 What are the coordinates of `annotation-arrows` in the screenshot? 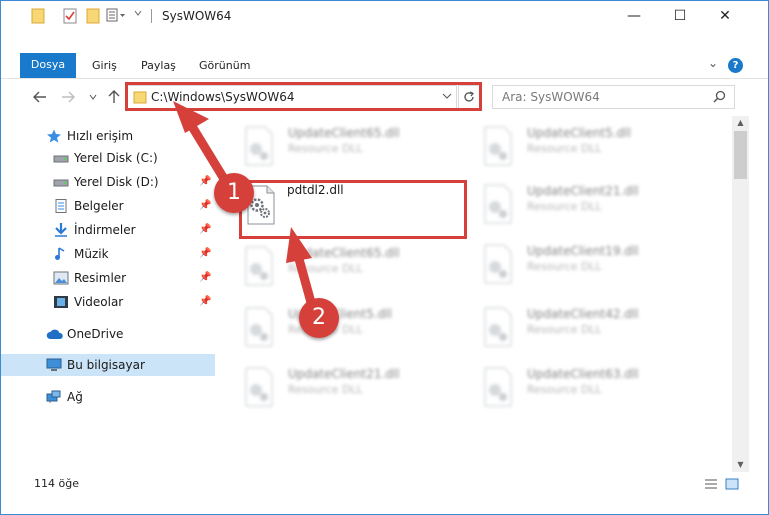 It's located at (245, 206).